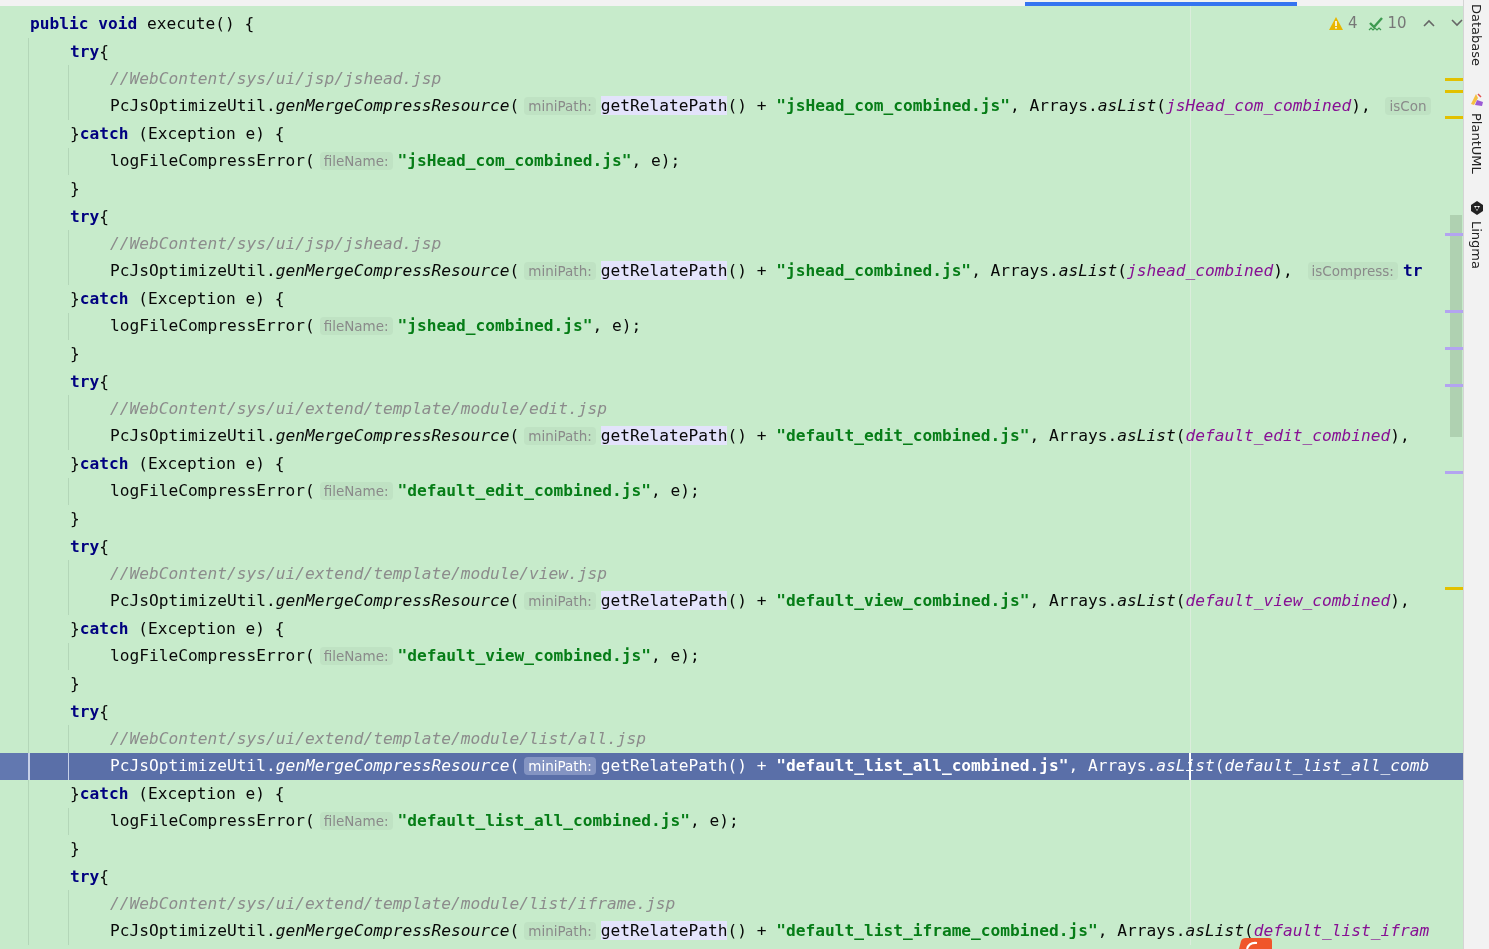 The image size is (1489, 949). What do you see at coordinates (405, 491) in the screenshot?
I see `code-line: logFileCompressError( fileName: "default_edit_combined.js", e);` at bounding box center [405, 491].